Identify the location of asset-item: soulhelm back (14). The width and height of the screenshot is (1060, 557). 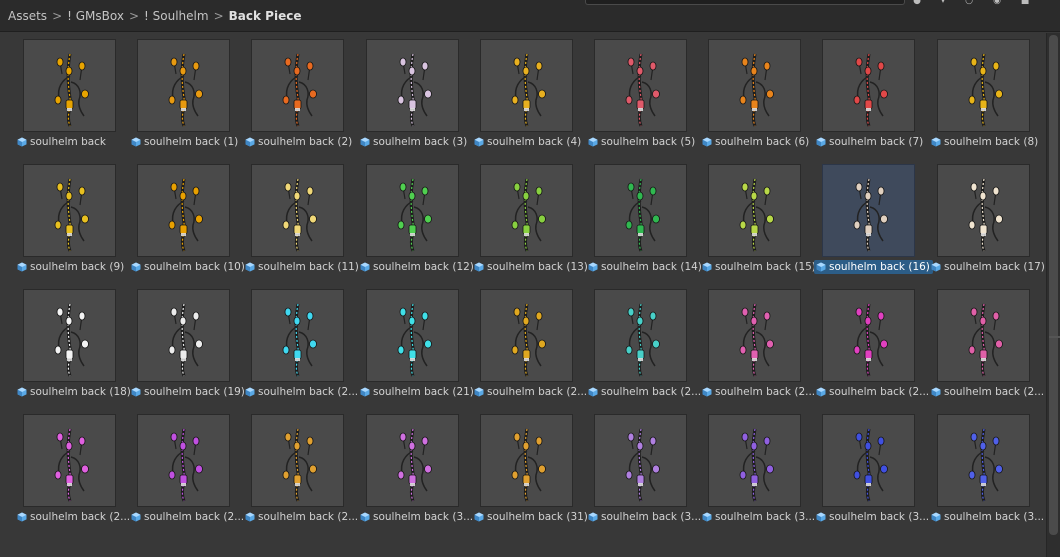
(648, 224).